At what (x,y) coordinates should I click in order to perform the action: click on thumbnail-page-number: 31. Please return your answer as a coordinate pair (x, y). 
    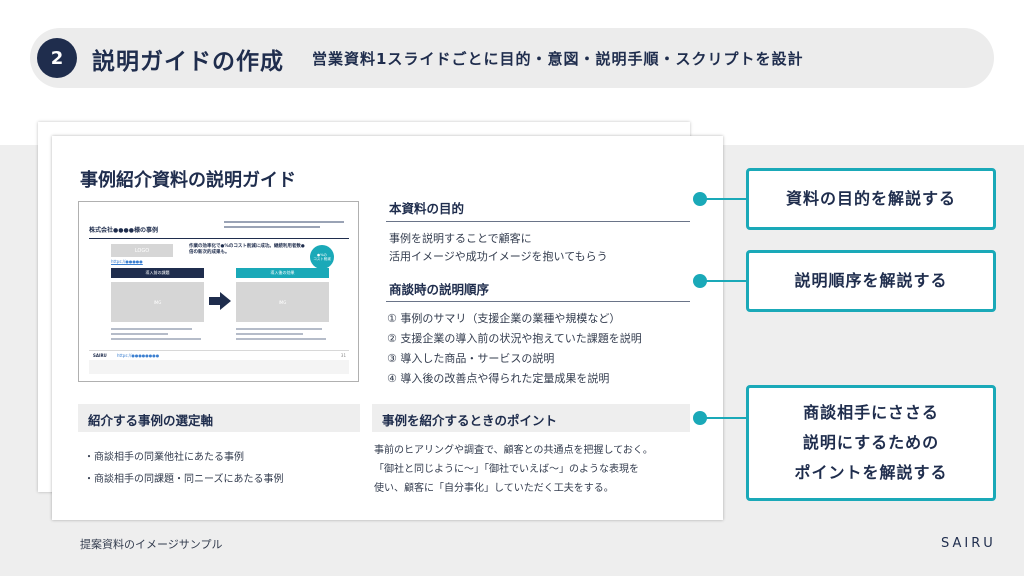
    Looking at the image, I should click on (343, 355).